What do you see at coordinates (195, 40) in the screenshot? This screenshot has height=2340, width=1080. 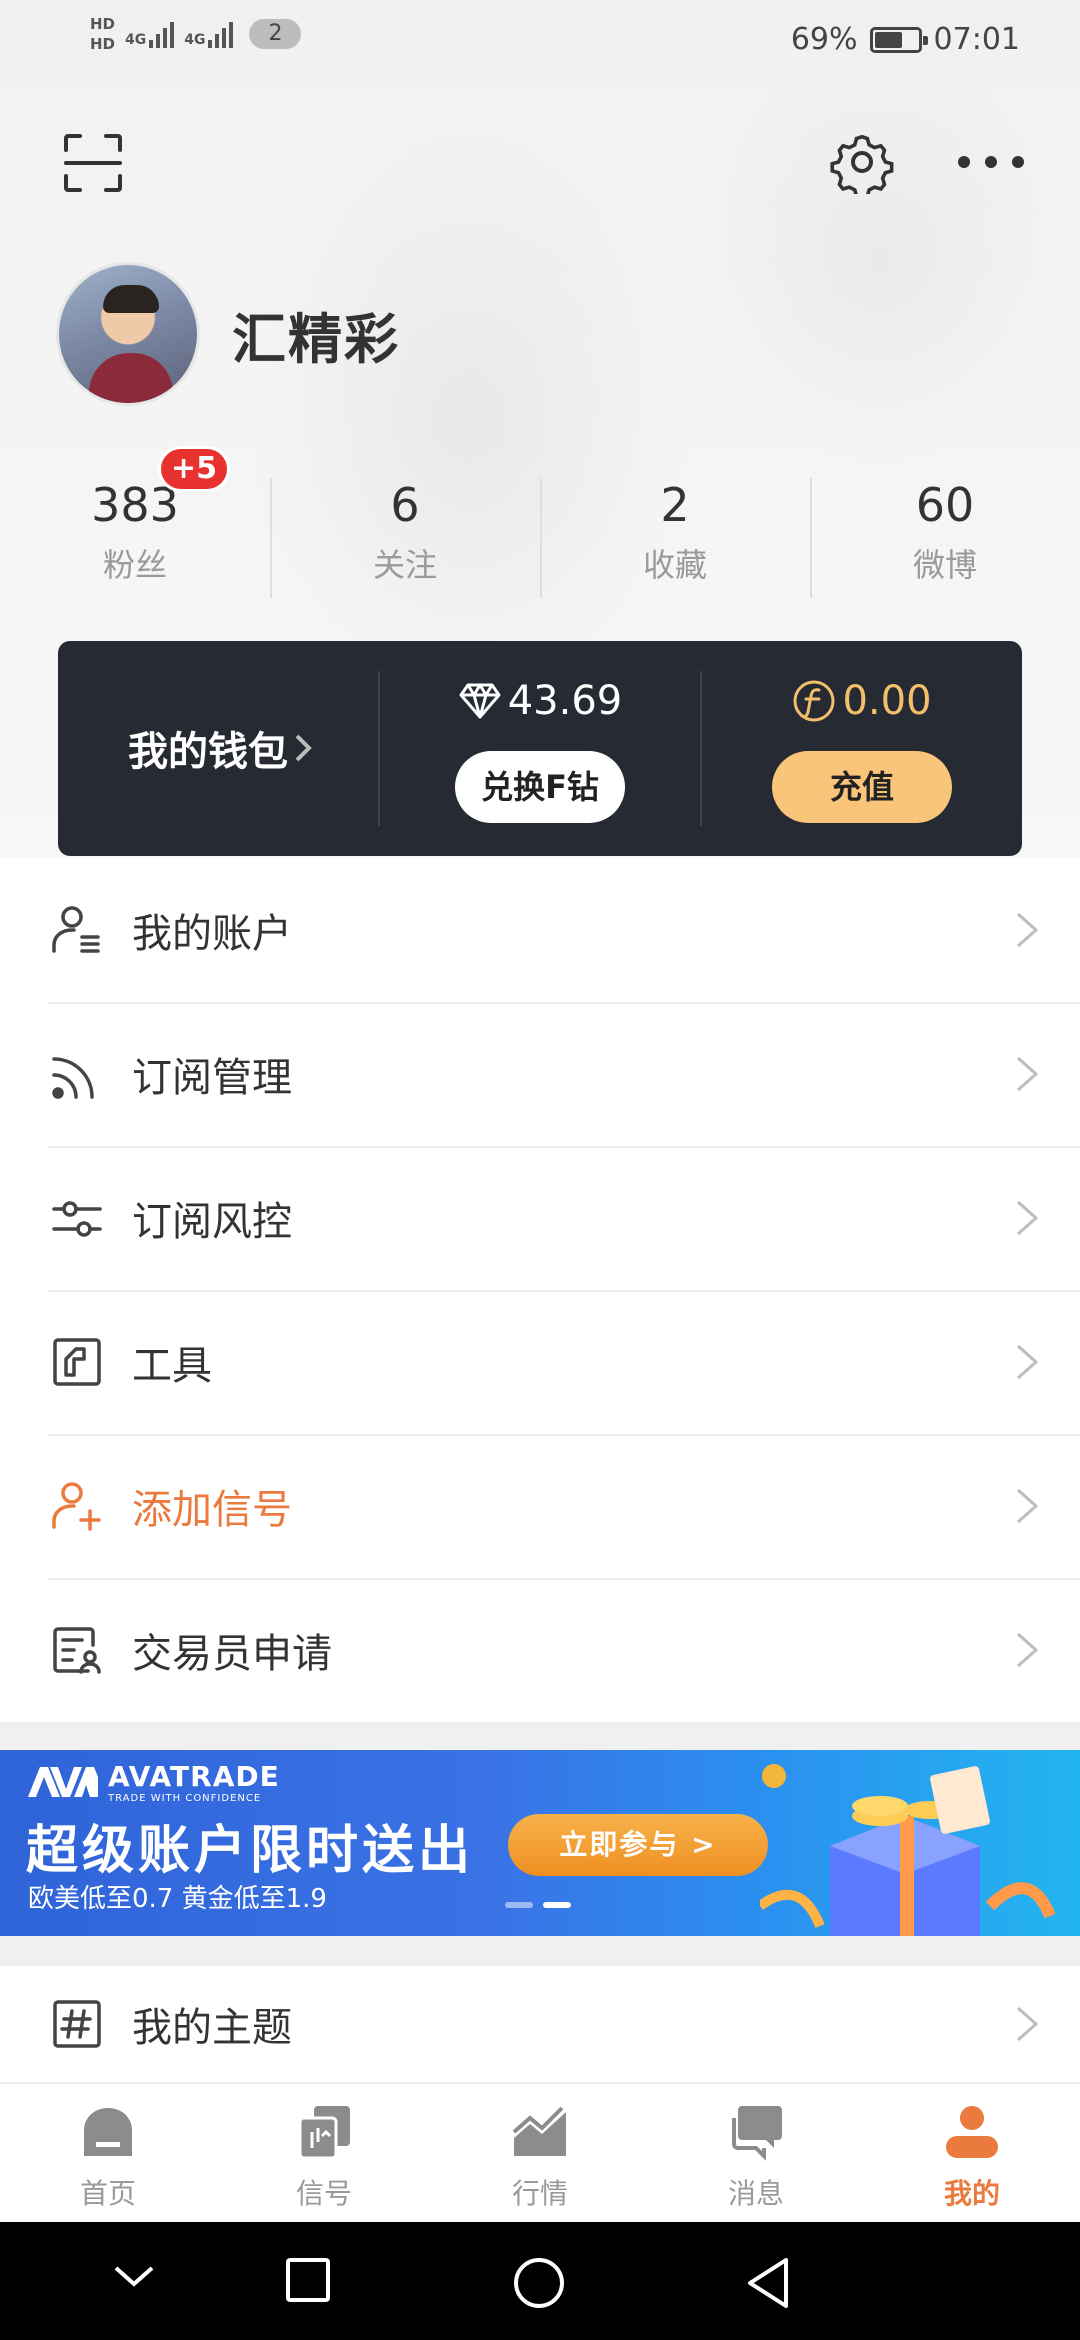 I see `network-type-2: 4G` at bounding box center [195, 40].